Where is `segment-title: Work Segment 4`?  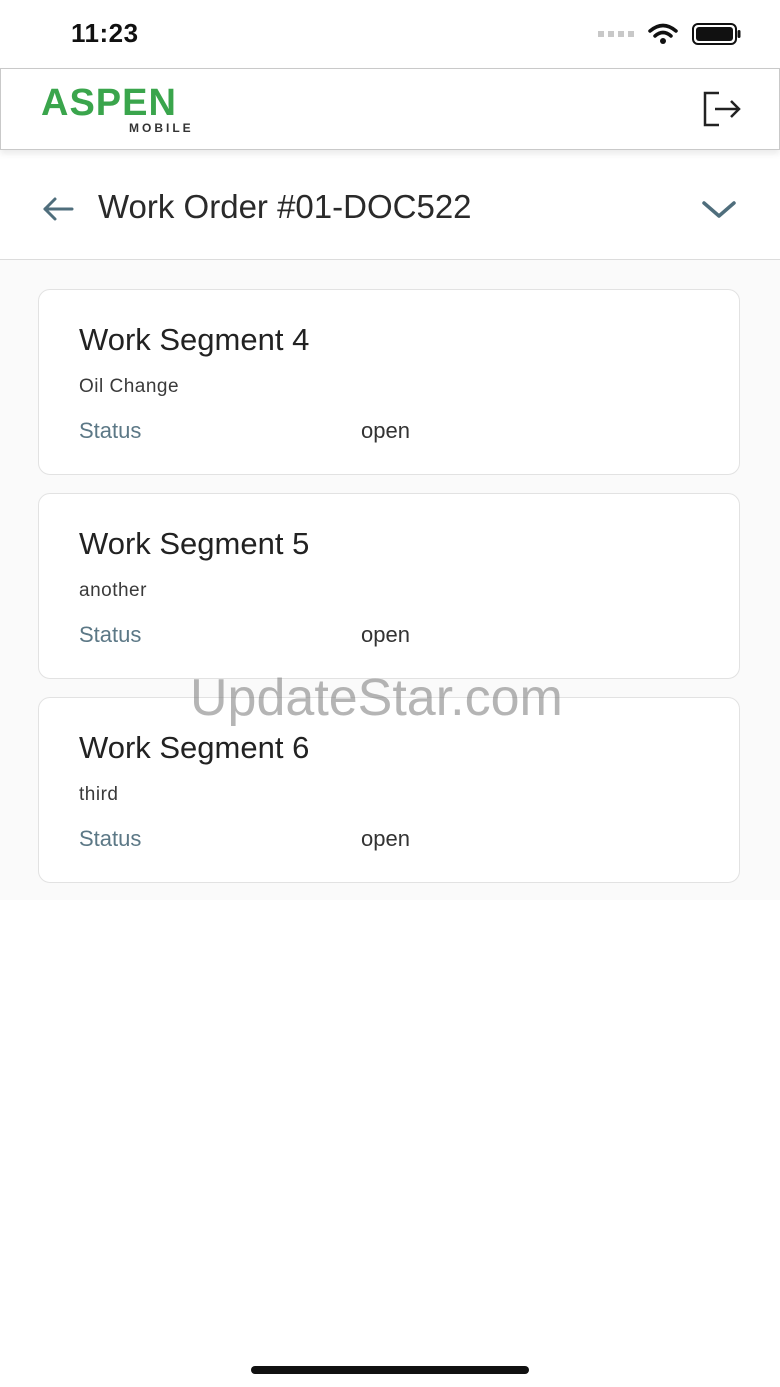
segment-title: Work Segment 4 is located at coordinates (194, 339).